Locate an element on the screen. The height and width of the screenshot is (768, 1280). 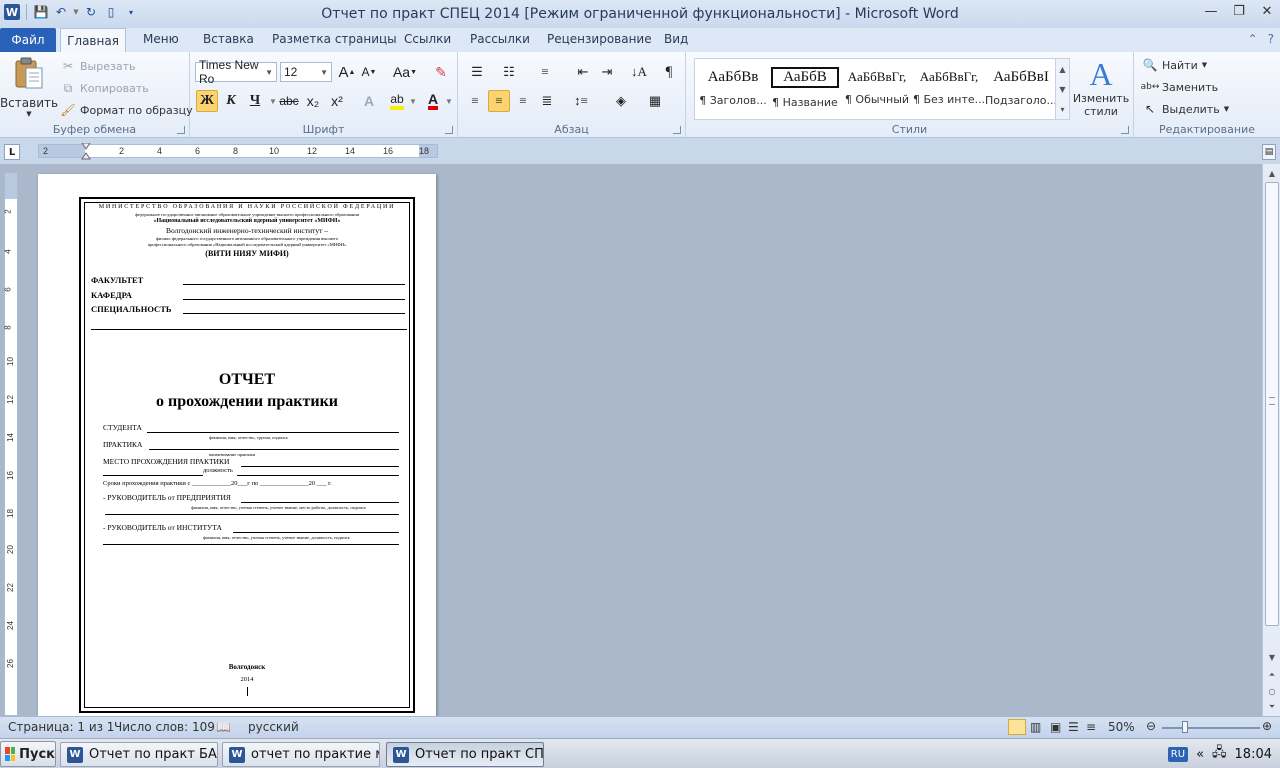
zoom-out-icon: ⊖ is located at coordinates (1151, 726).